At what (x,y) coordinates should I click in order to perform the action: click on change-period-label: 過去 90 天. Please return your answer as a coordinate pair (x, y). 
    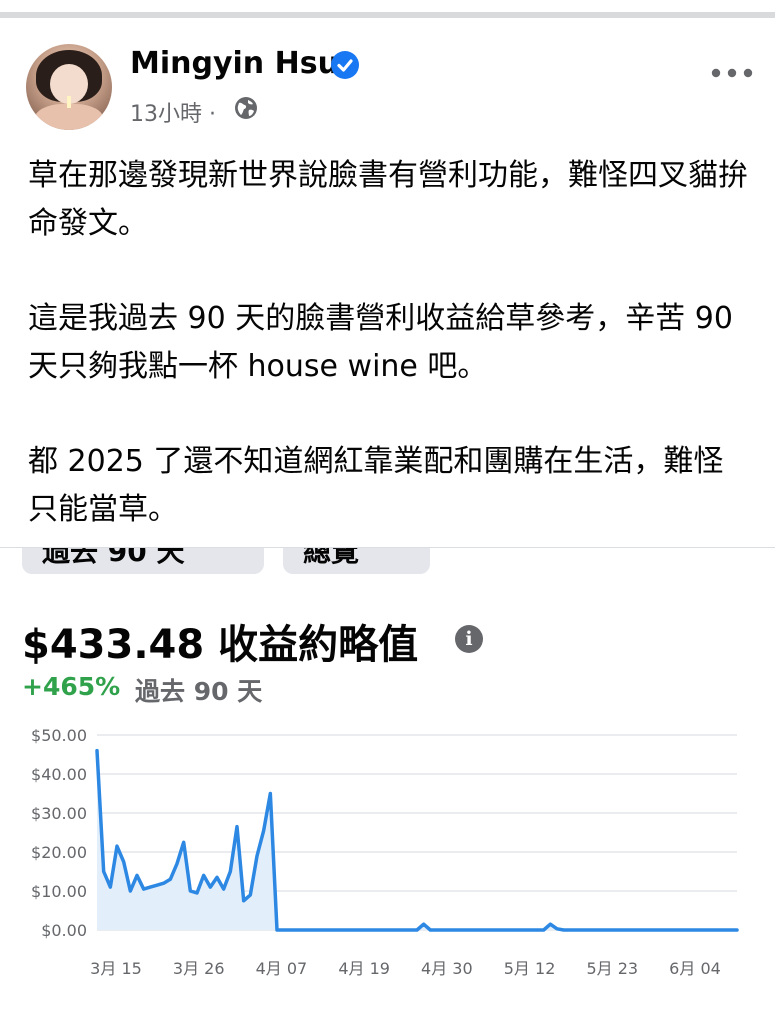
    Looking at the image, I should click on (199, 691).